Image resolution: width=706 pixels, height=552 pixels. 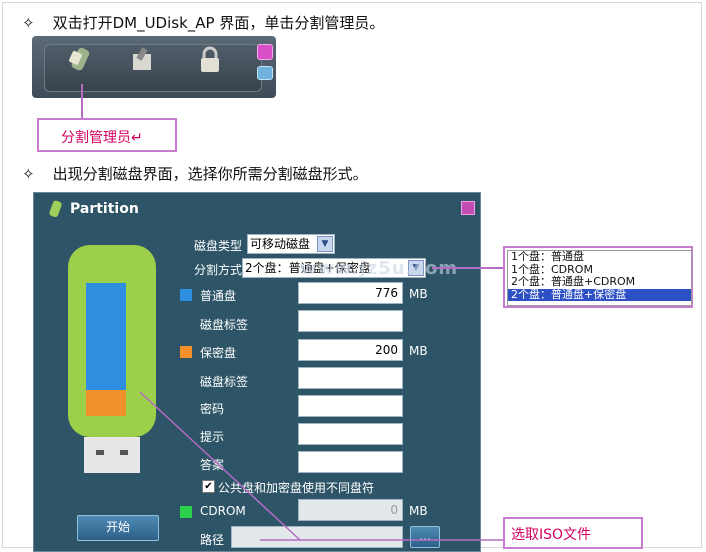 What do you see at coordinates (322, 466) in the screenshot?
I see `callout-connectors` at bounding box center [322, 466].